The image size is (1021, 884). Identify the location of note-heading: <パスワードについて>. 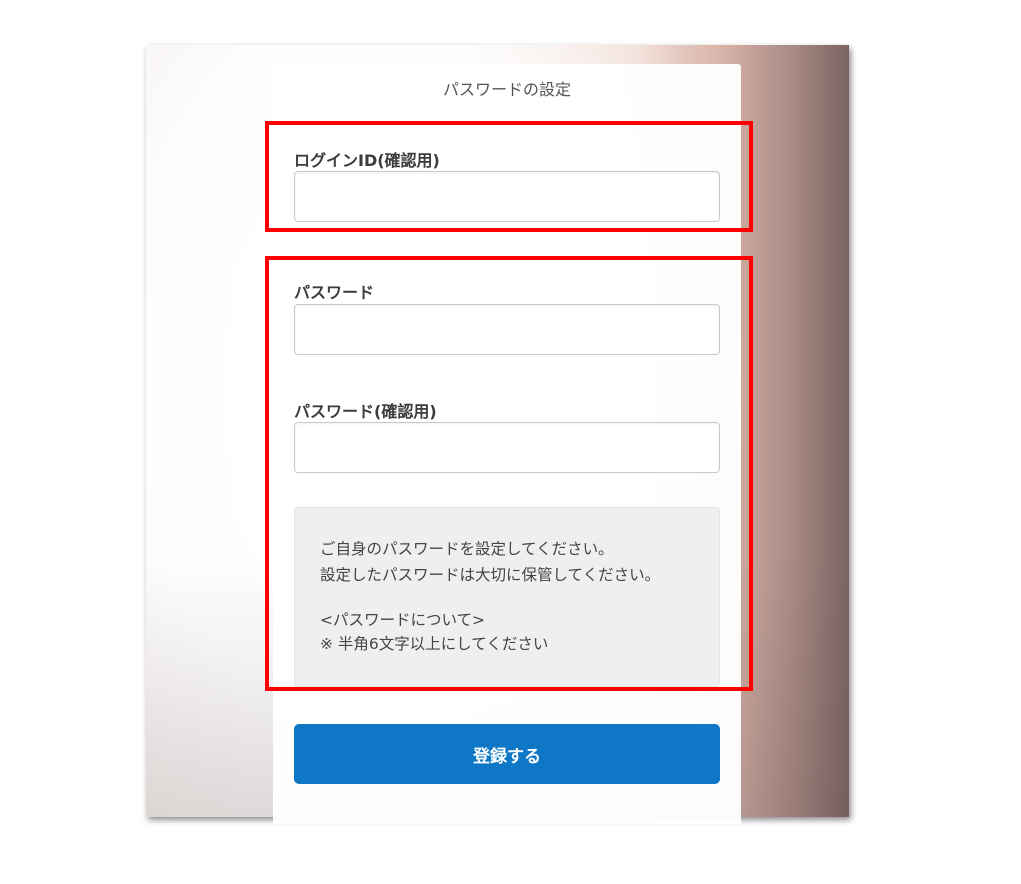
(403, 620).